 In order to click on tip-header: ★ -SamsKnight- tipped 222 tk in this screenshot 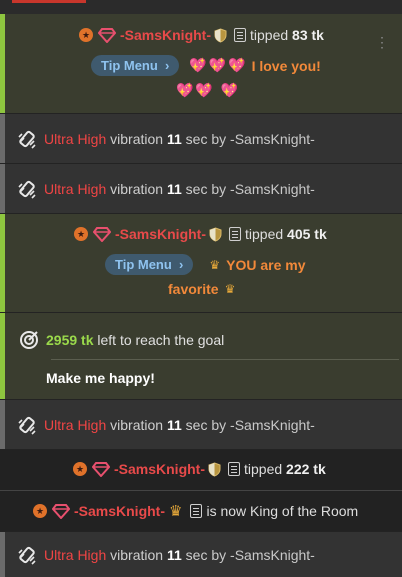, I will do `click(199, 469)`.